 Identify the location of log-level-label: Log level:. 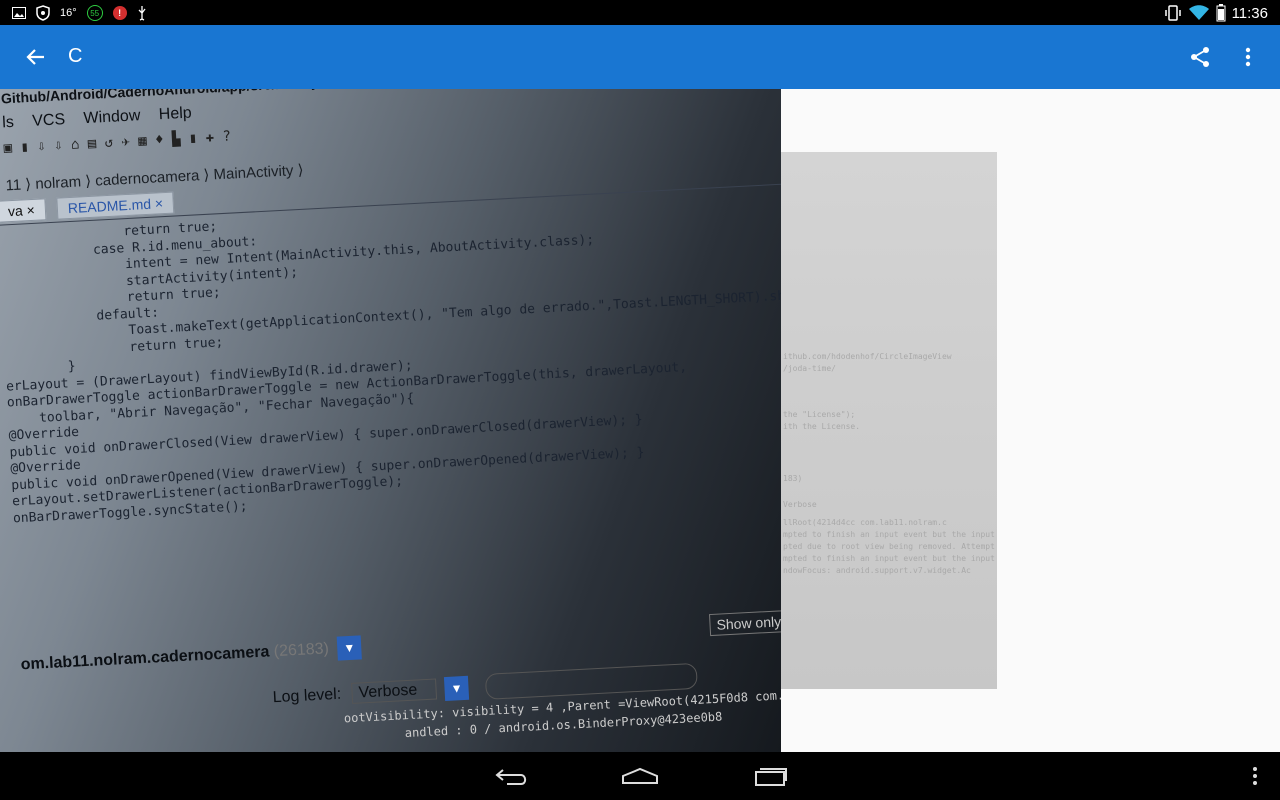
(307, 696).